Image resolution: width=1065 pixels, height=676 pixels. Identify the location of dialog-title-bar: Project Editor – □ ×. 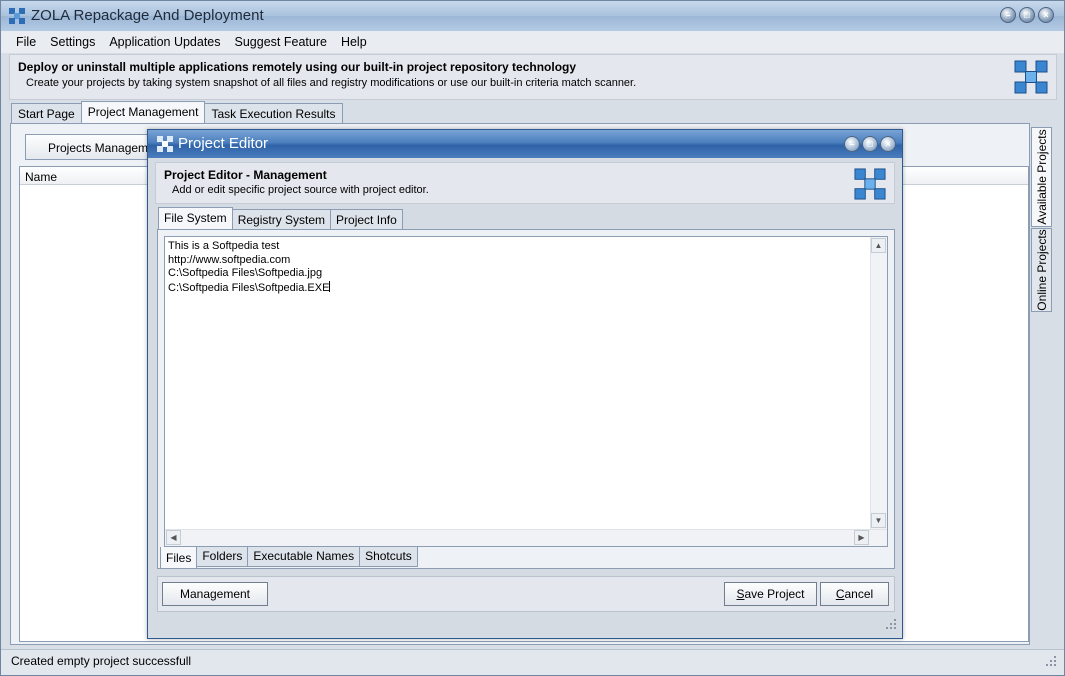
(525, 144).